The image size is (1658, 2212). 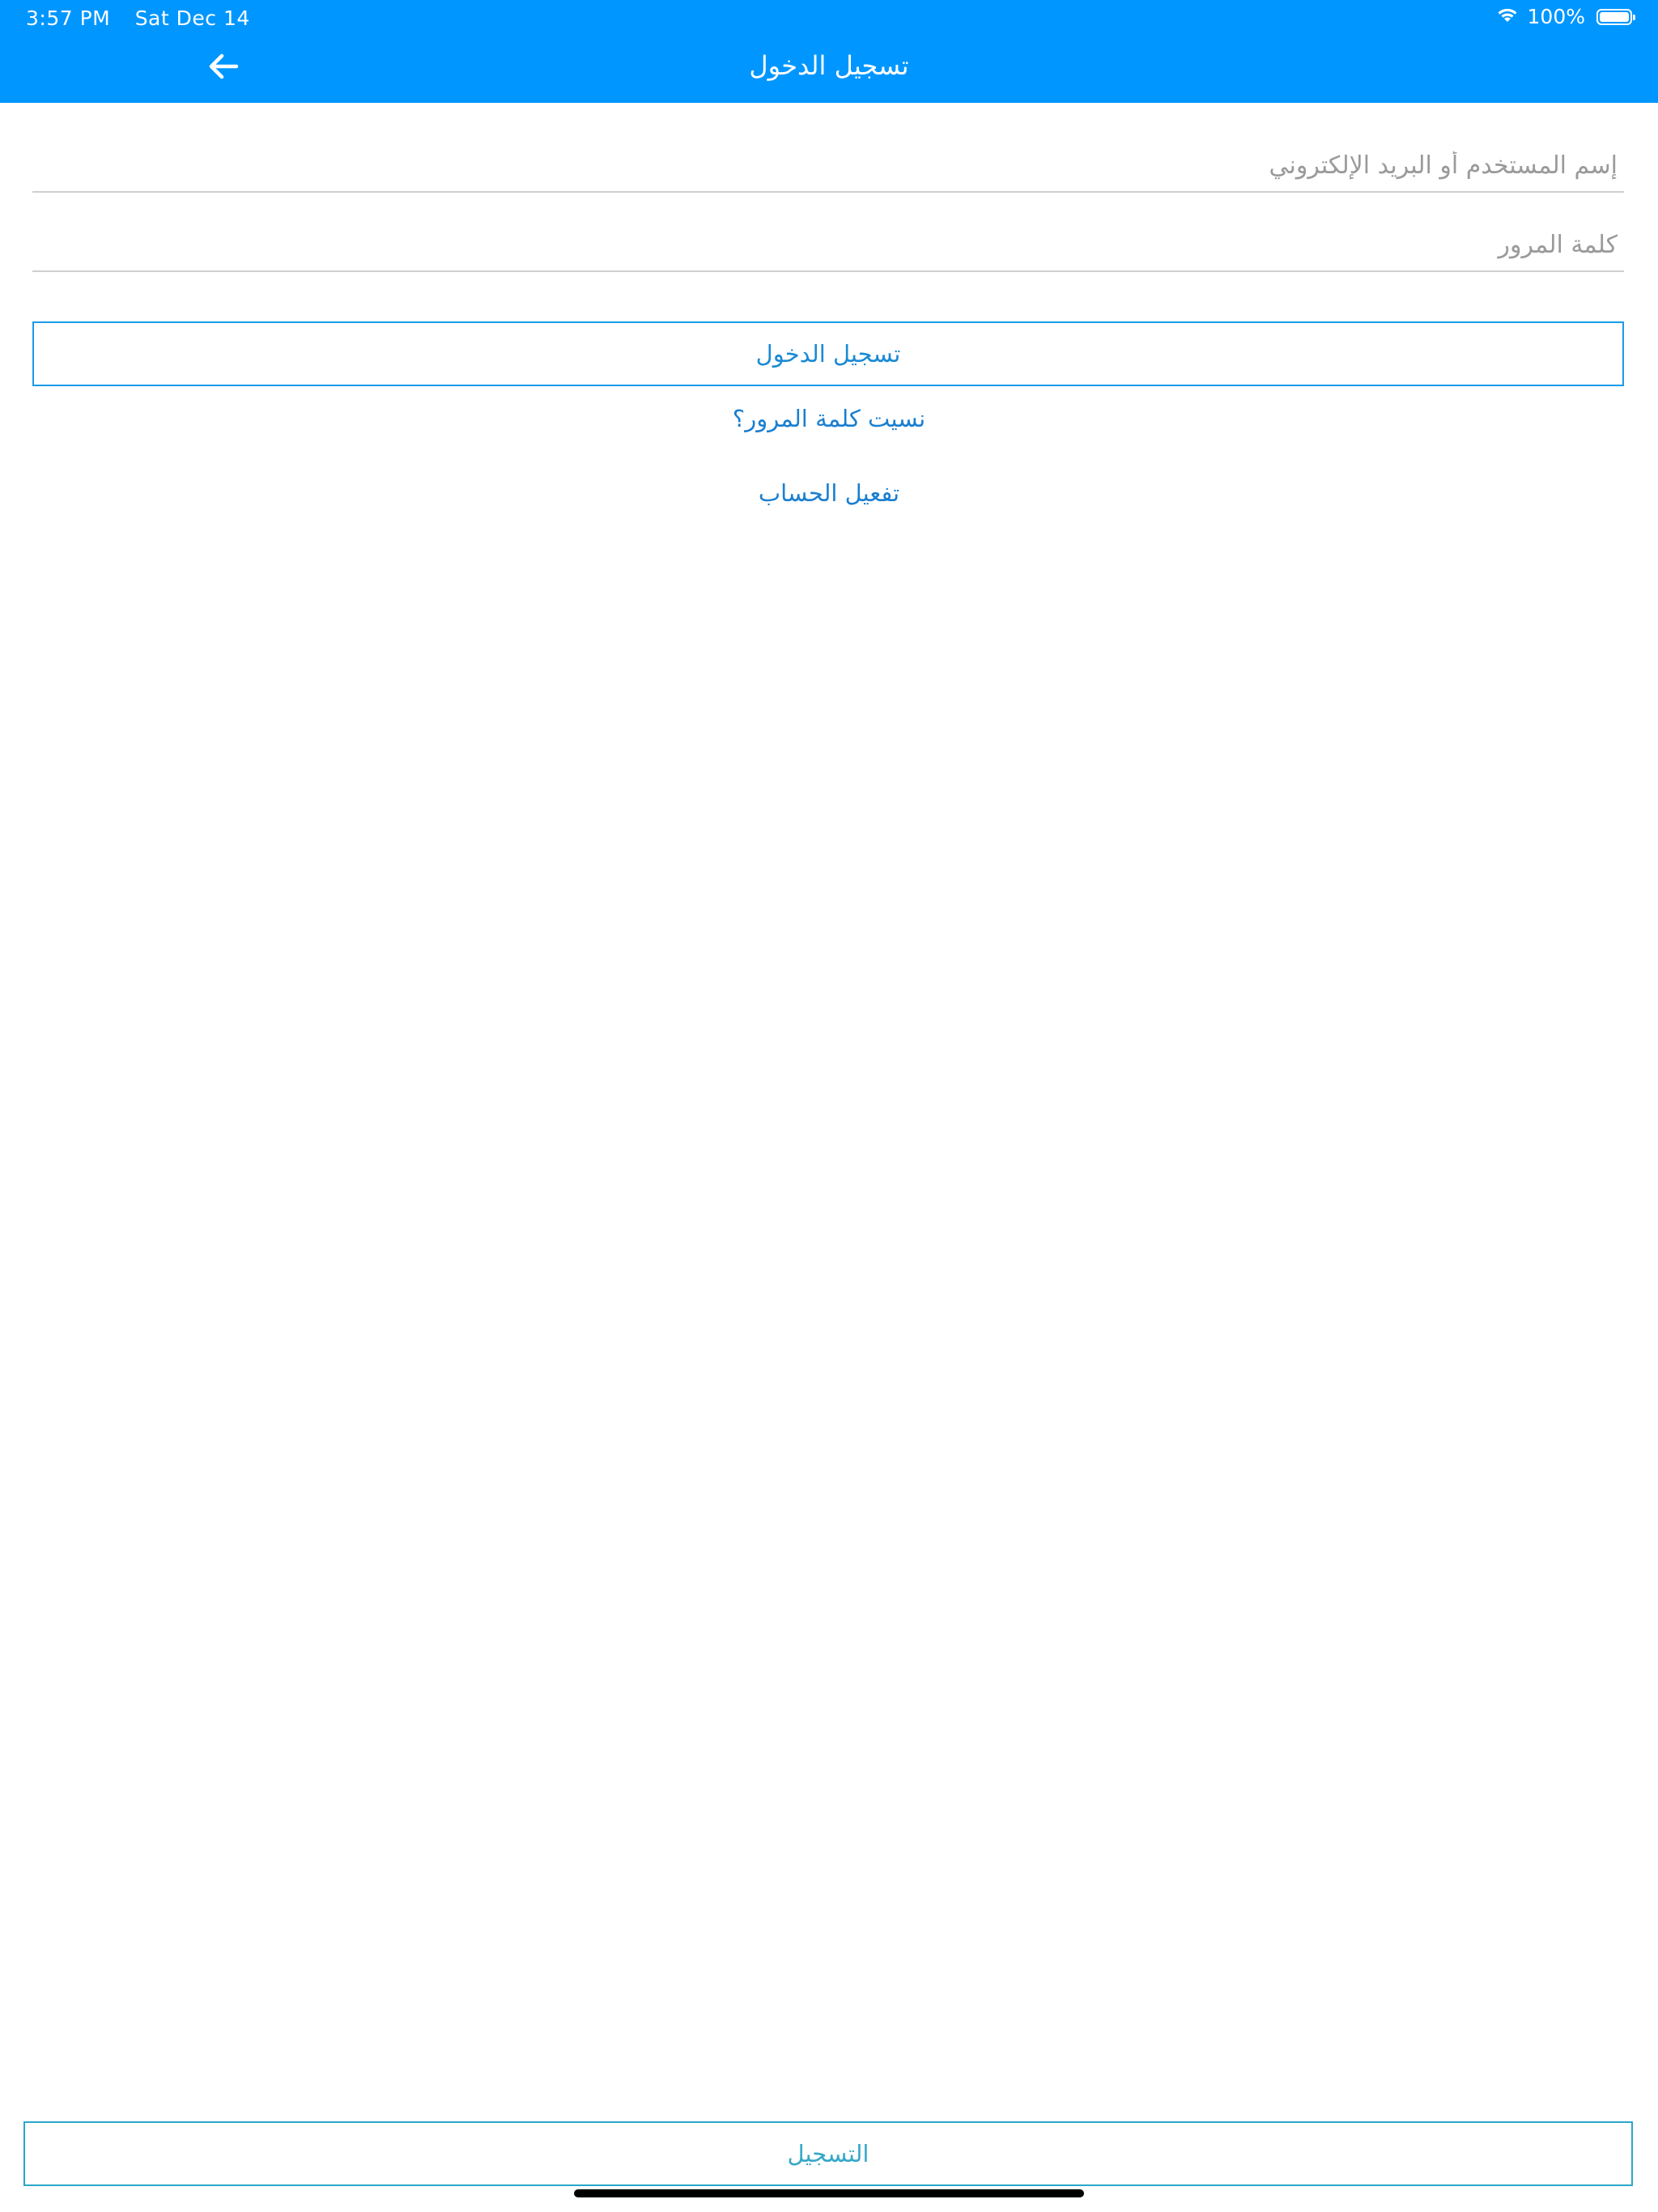 What do you see at coordinates (192, 18) in the screenshot?
I see `status-date: Sat Dec 14` at bounding box center [192, 18].